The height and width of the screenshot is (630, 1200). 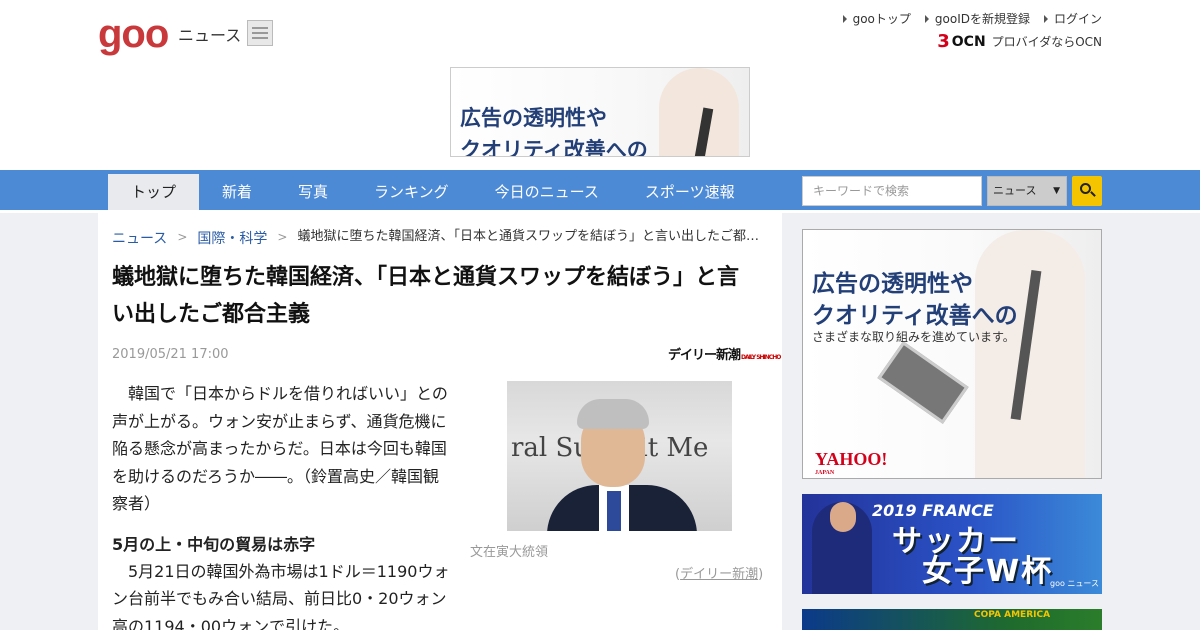 I want to click on daily-shincho-logo: デイリー新潮DAILY SHINCHO, so click(x=724, y=353).